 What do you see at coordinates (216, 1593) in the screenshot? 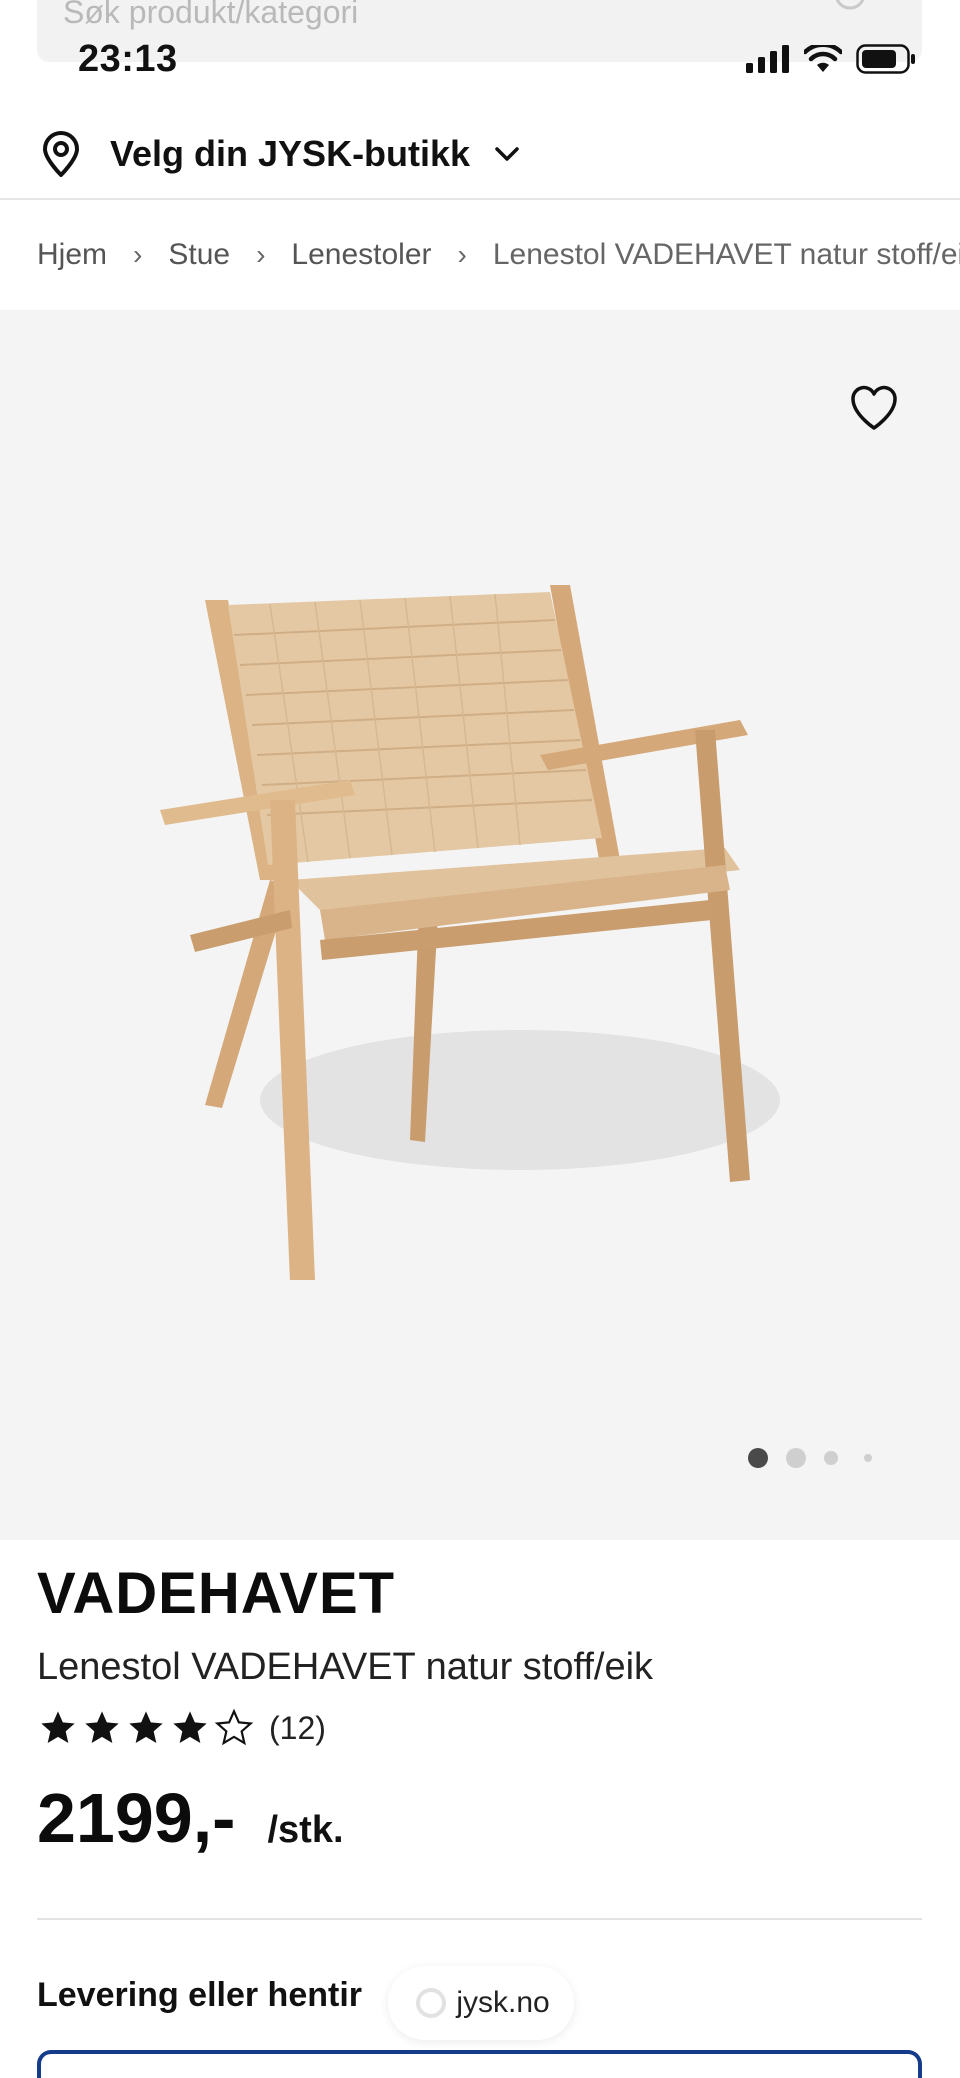
I see `product-brand: VADEHAVET` at bounding box center [216, 1593].